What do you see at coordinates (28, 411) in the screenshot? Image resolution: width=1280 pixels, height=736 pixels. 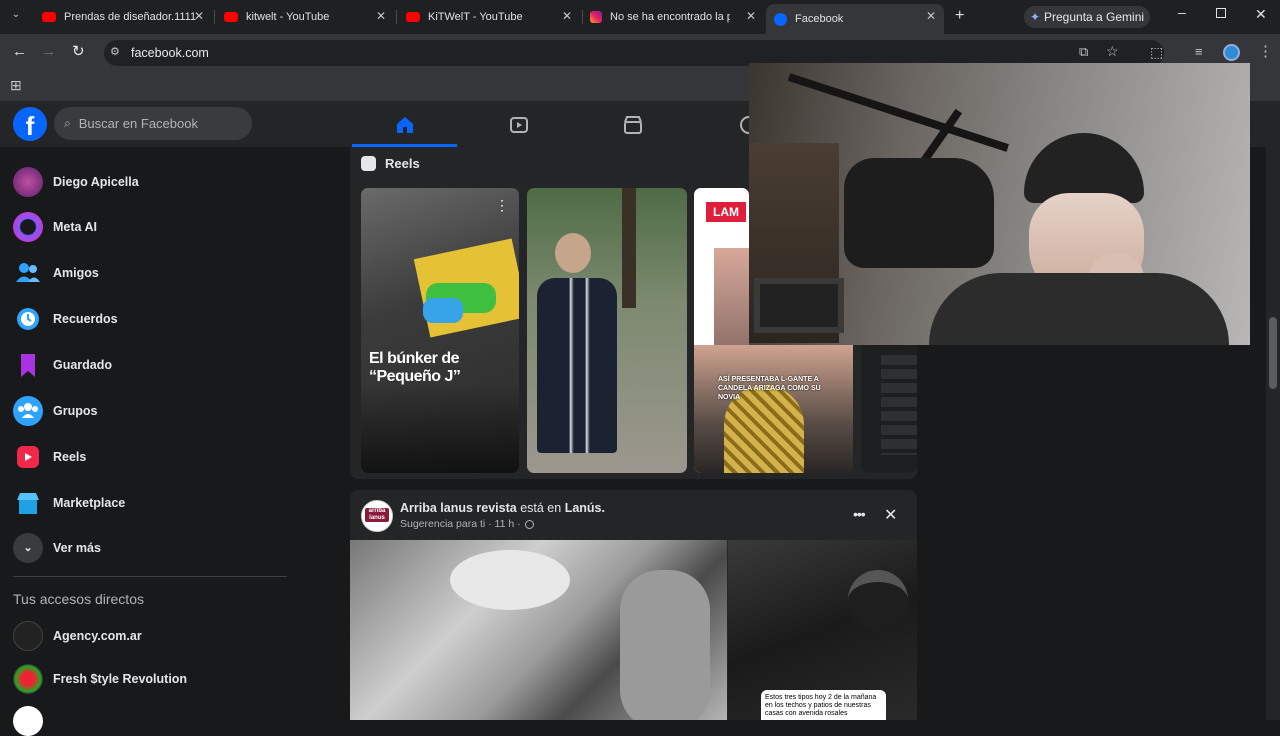 I see `groups-icon` at bounding box center [28, 411].